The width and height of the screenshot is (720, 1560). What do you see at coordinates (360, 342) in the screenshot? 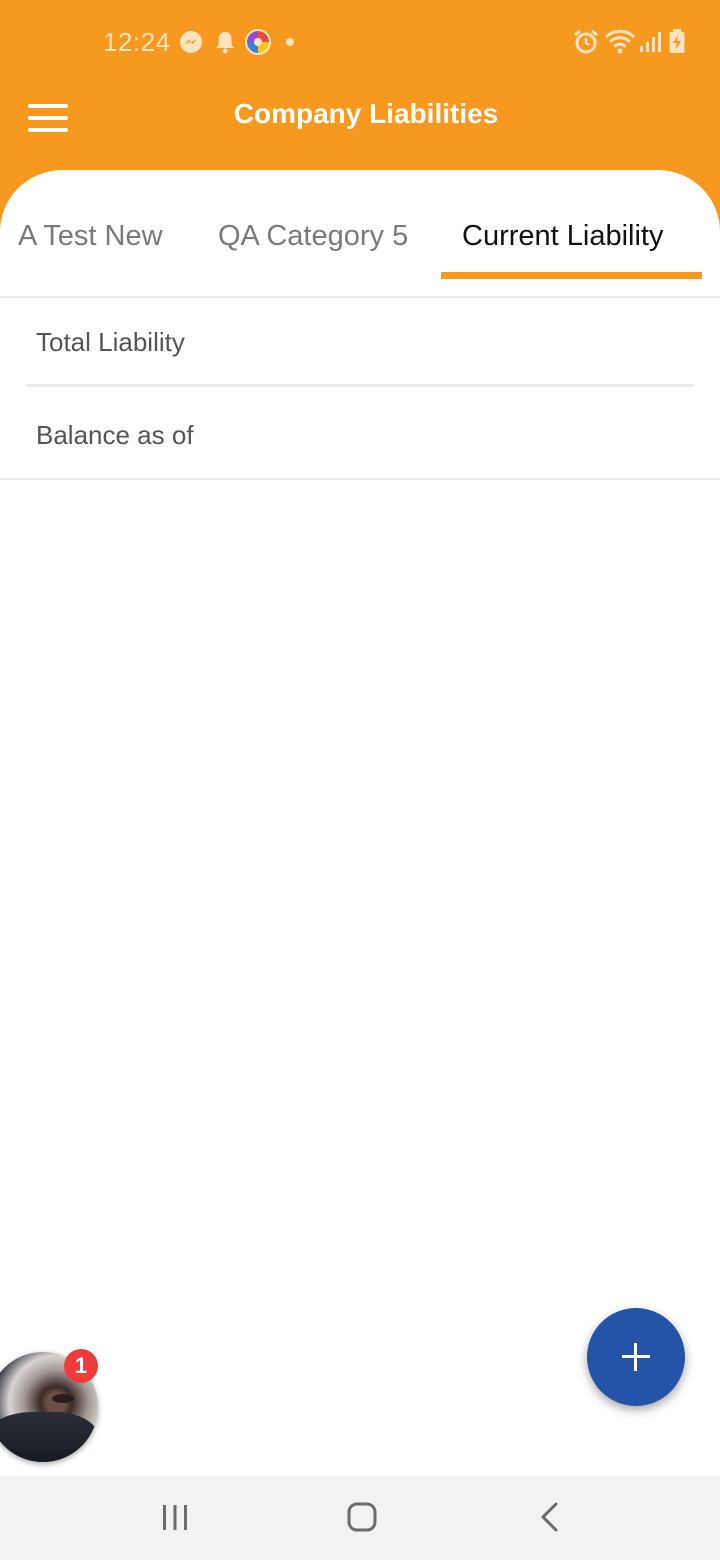
I see `list-item-total-liability: Total Liability` at bounding box center [360, 342].